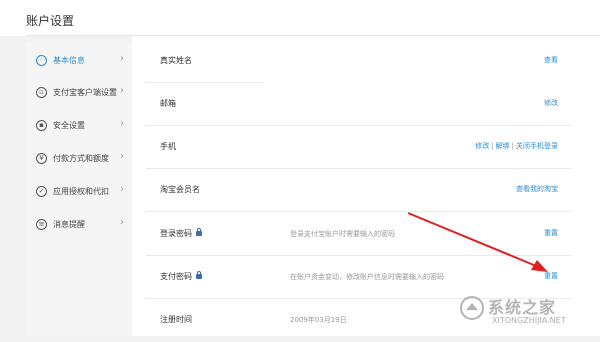 The image size is (600, 342). Describe the element at coordinates (472, 308) in the screenshot. I see `watermark-logo-icon` at that location.